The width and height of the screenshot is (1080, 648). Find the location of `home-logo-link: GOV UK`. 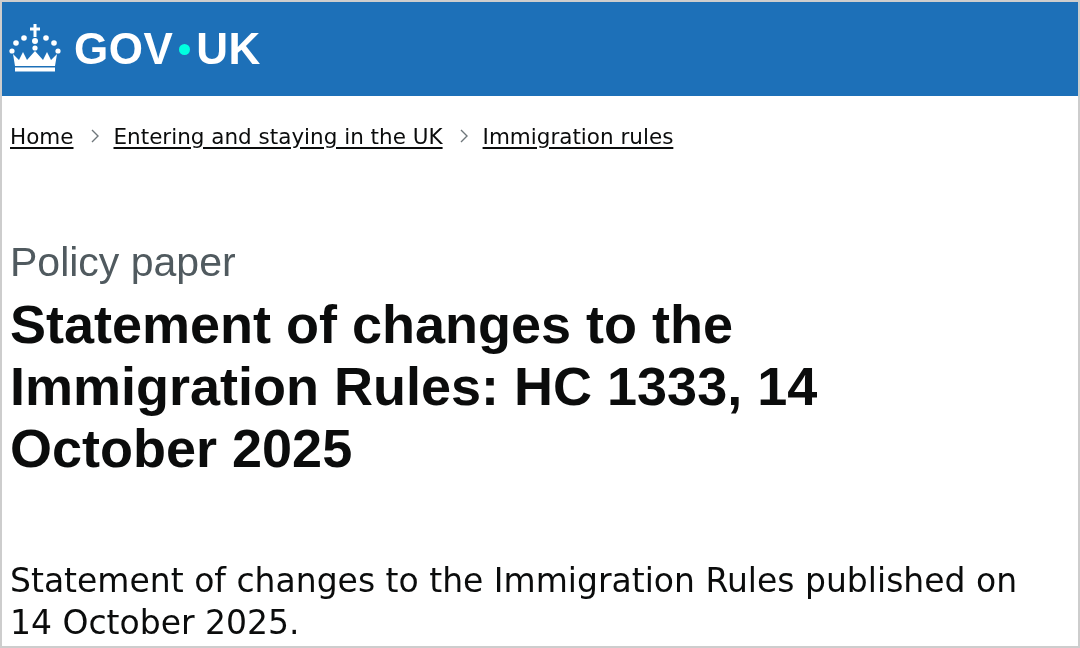

home-logo-link: GOV UK is located at coordinates (135, 49).